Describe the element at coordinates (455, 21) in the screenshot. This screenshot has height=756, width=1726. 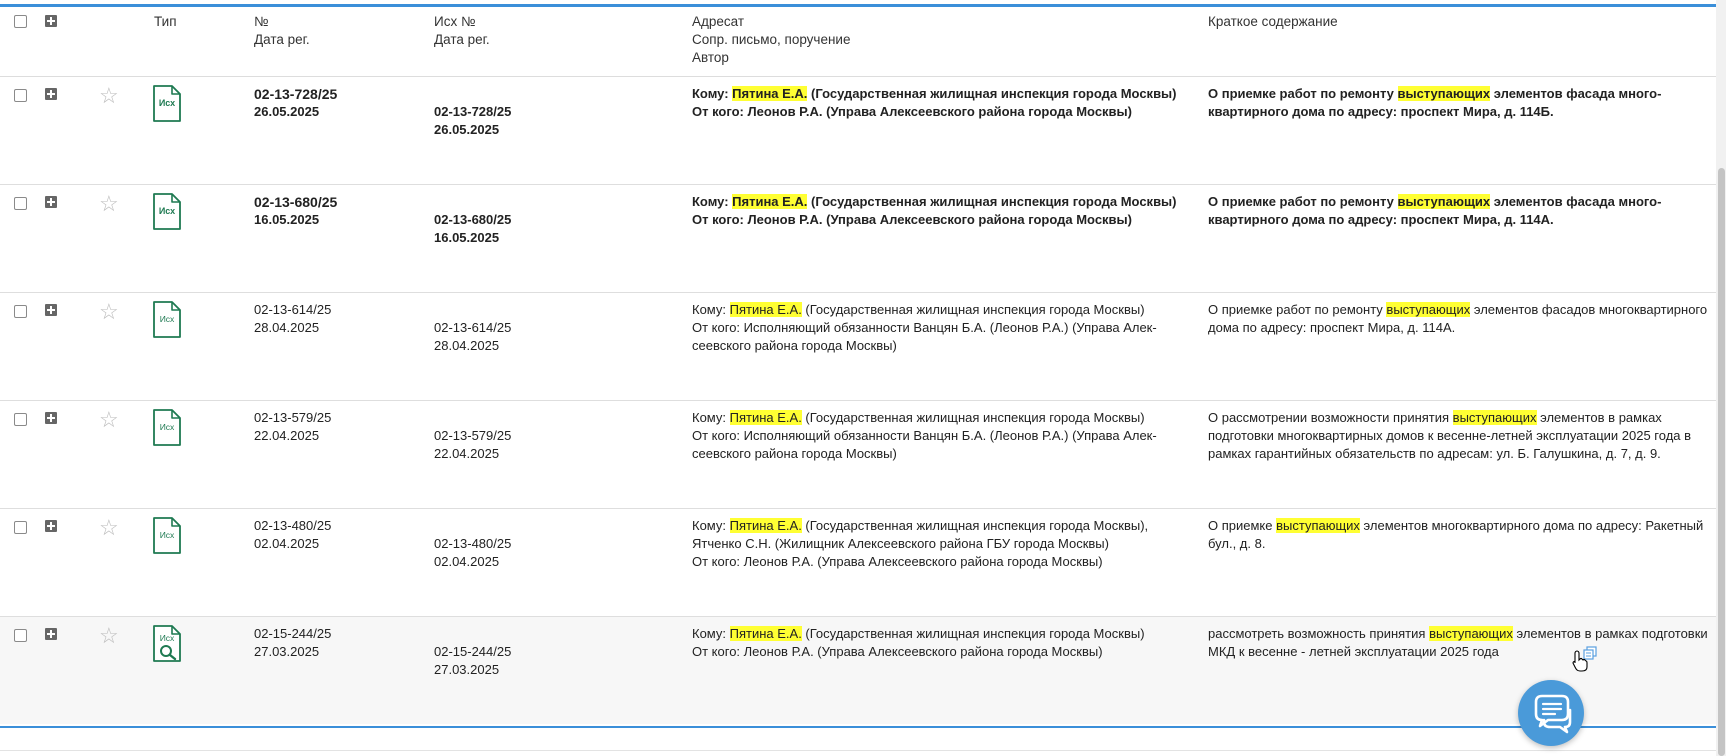
I see `header-out-number-label: Исх №` at that location.